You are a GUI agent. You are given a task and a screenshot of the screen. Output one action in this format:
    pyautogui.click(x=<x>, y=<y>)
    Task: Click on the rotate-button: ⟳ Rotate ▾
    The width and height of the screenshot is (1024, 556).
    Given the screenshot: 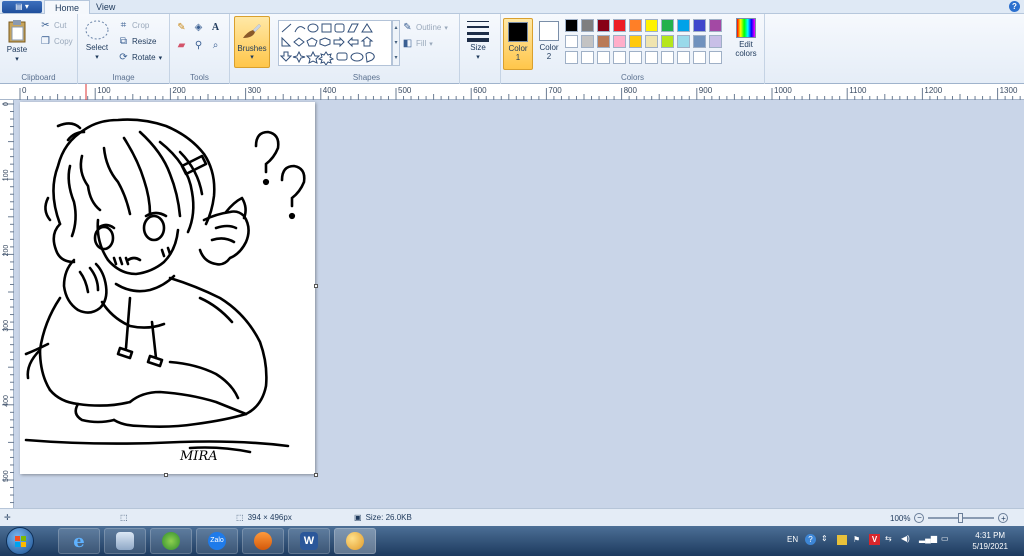 What is the action you would take?
    pyautogui.click(x=140, y=57)
    